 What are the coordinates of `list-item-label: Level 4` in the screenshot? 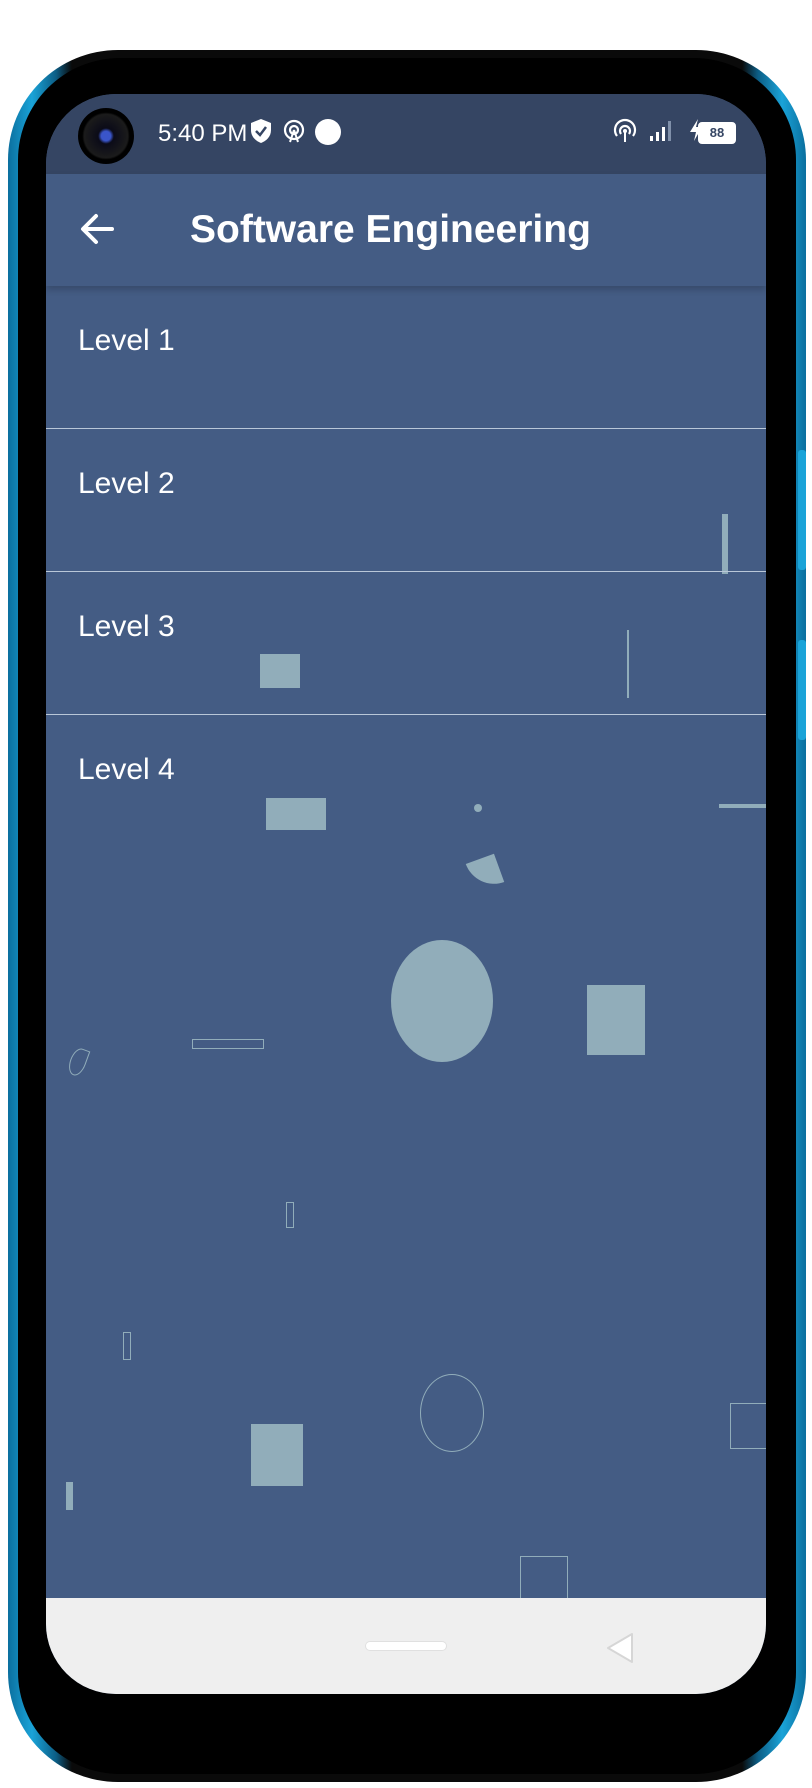 It's located at (126, 769).